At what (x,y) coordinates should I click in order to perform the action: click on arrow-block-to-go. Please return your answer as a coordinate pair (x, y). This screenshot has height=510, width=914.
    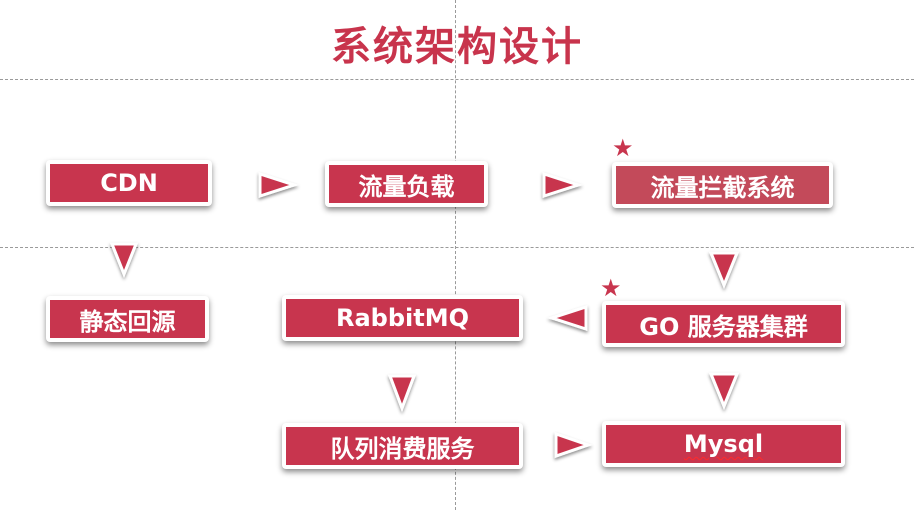
    Looking at the image, I should click on (724, 270).